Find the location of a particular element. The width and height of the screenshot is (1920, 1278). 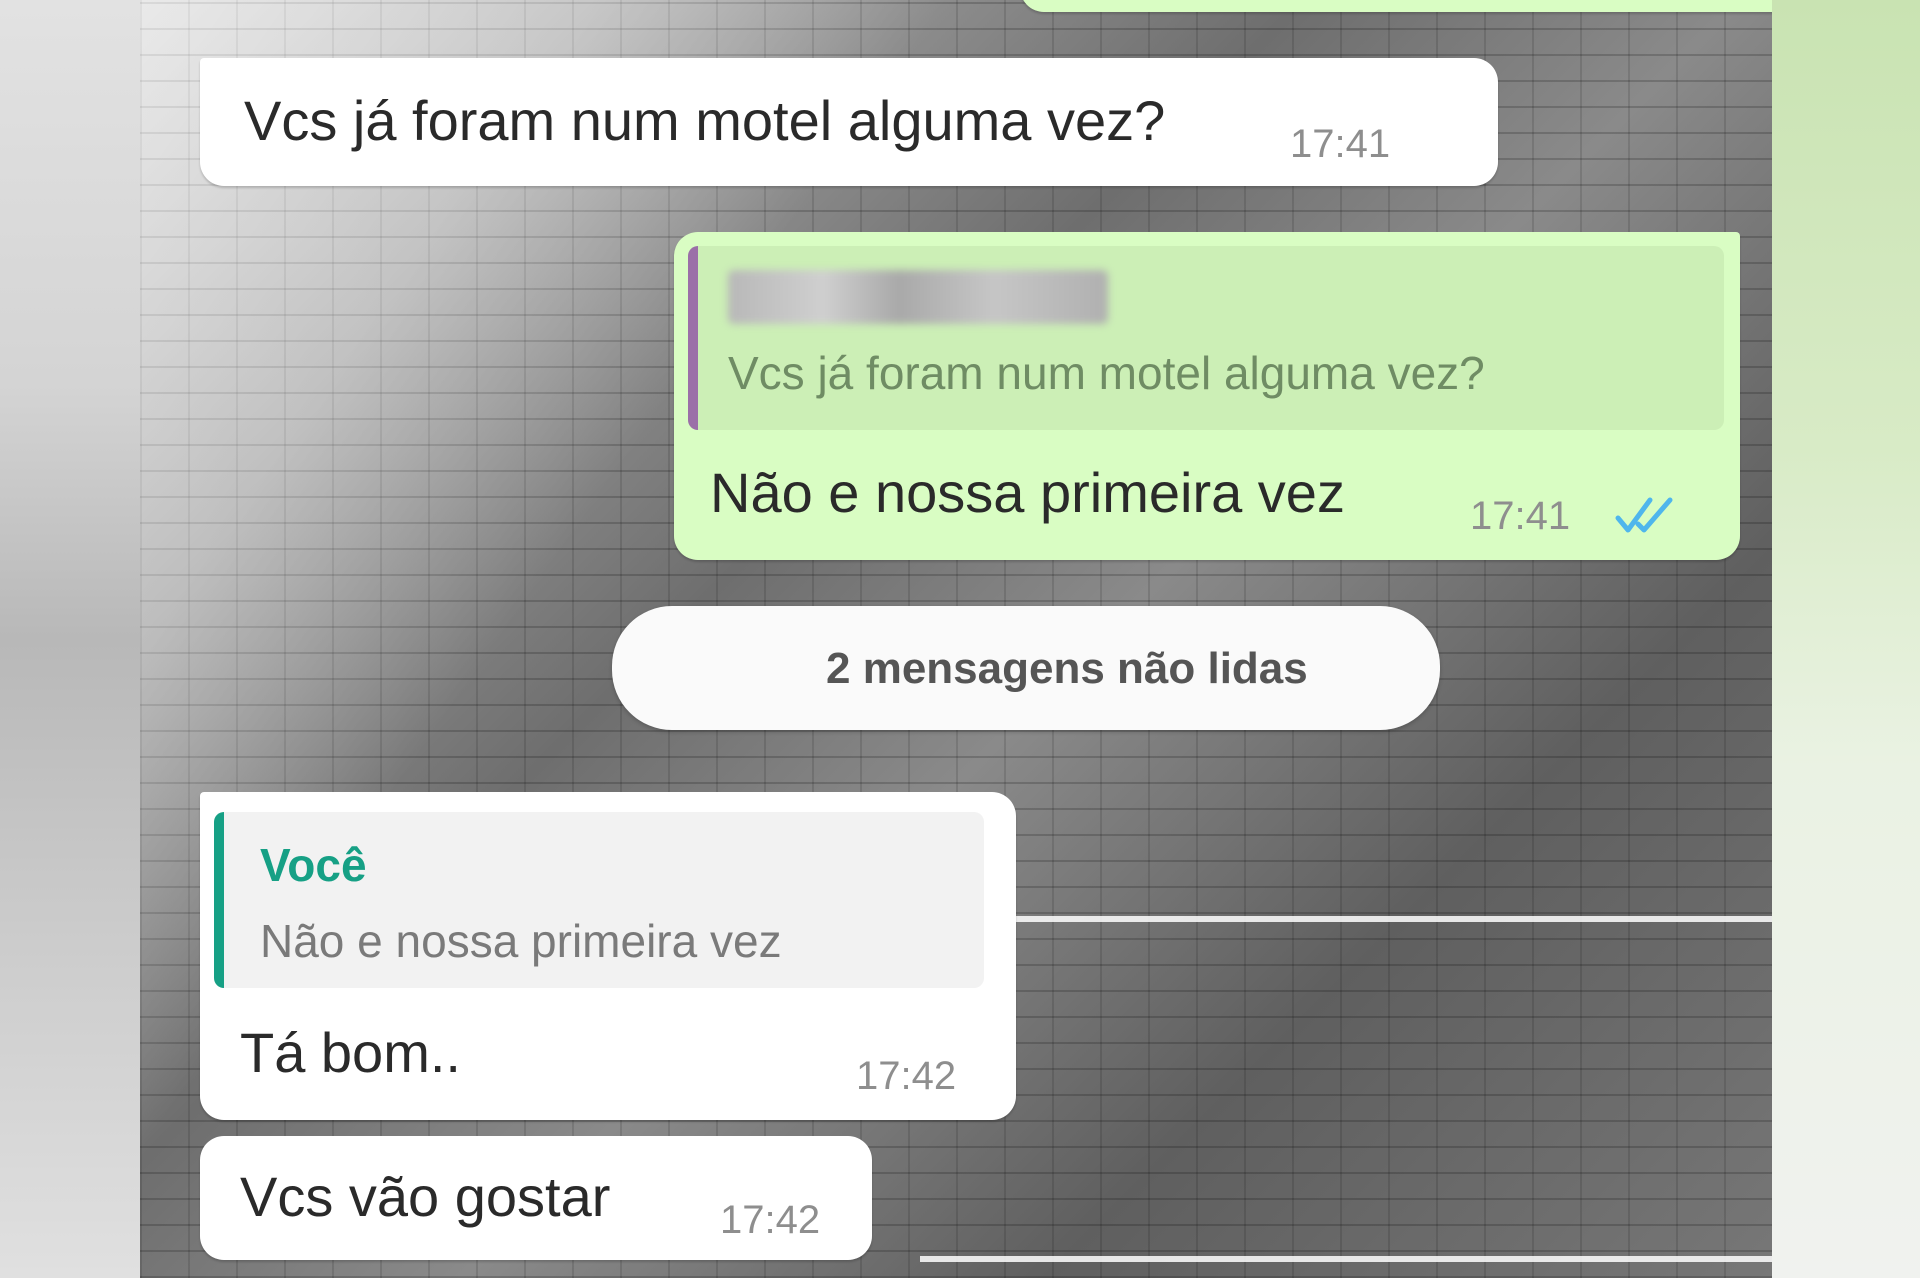

message-bubble-incoming: Vcs vão gostar 17:42 is located at coordinates (536, 1198).